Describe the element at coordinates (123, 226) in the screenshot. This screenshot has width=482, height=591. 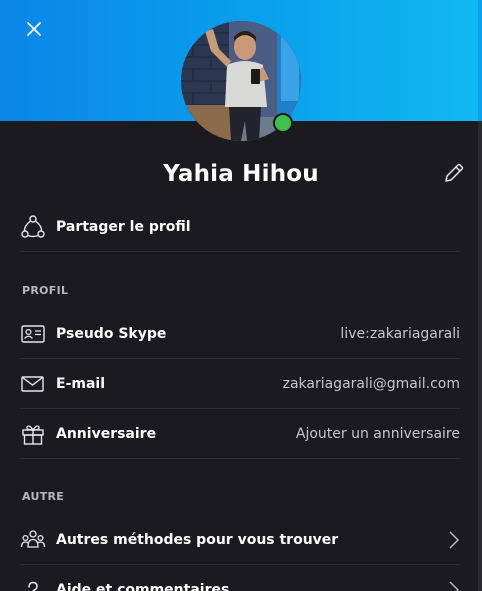
I see `share-profile-label: Partager le profil` at that location.